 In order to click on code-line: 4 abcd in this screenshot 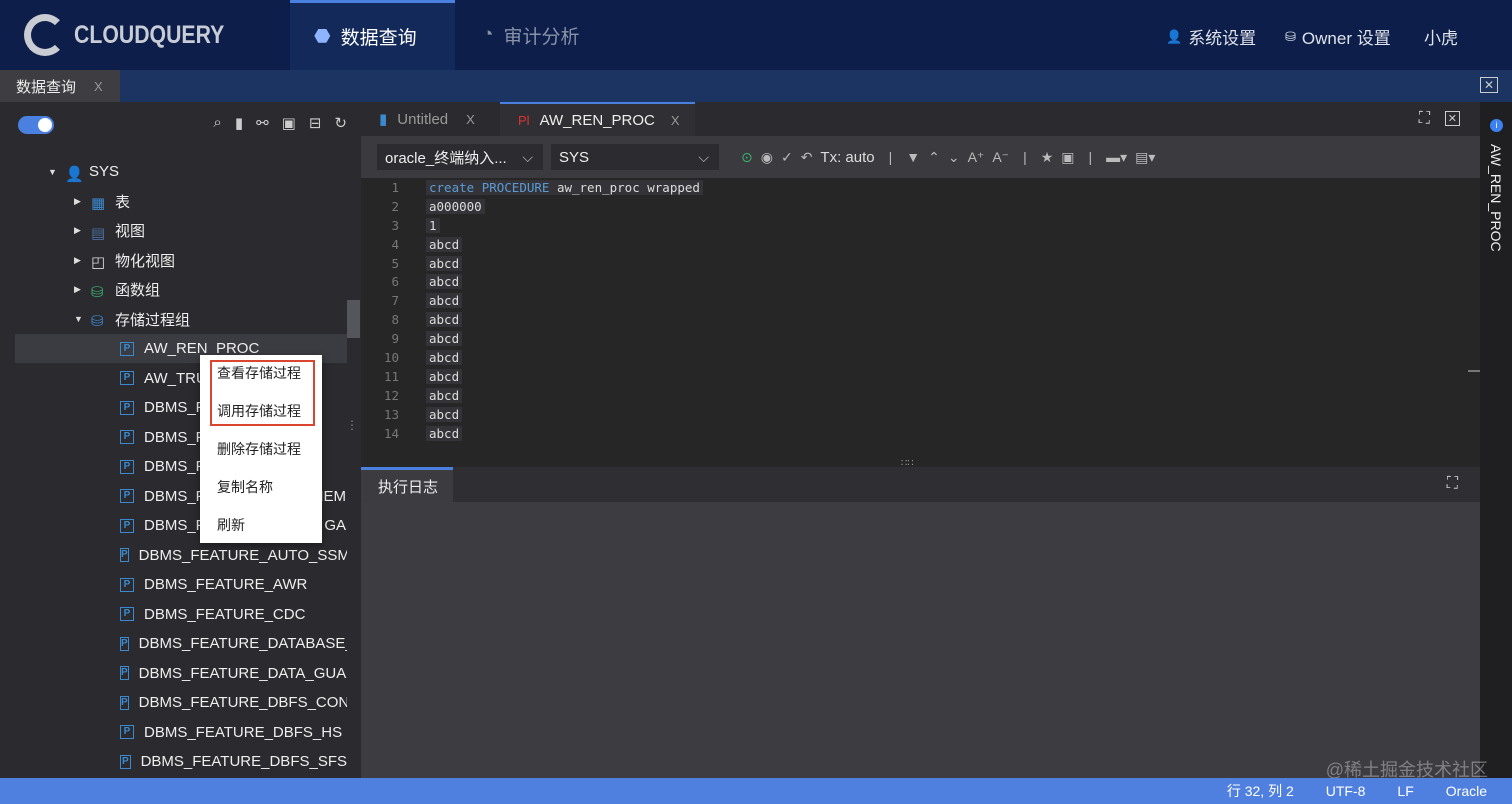, I will do `click(920, 244)`.